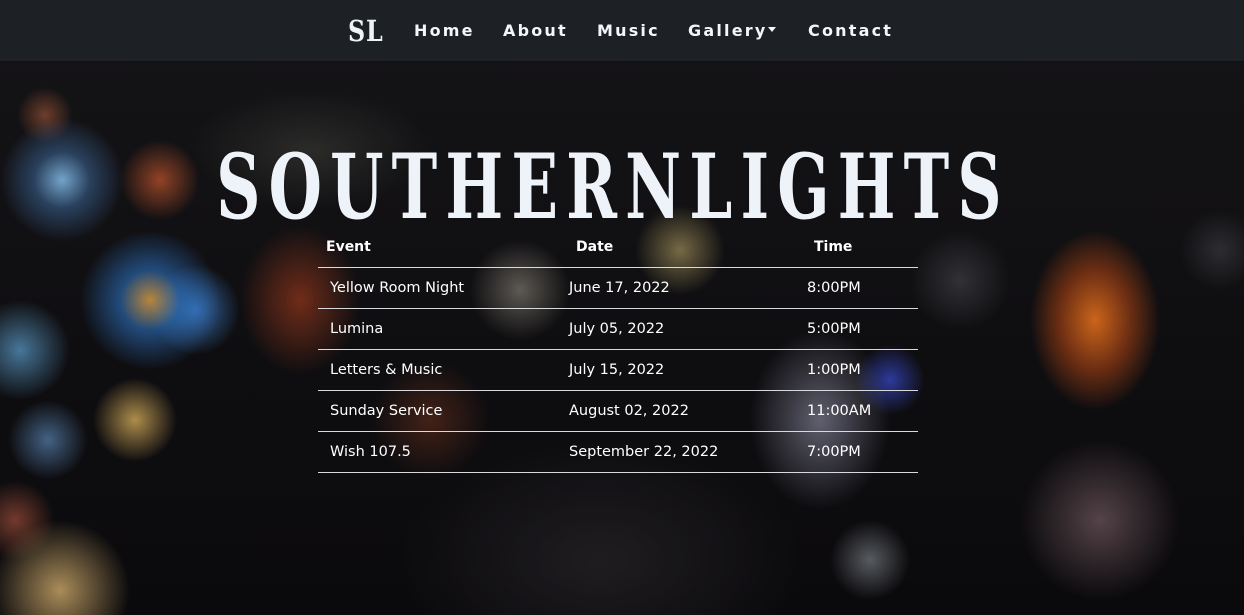 This screenshot has width=1244, height=615. What do you see at coordinates (862, 247) in the screenshot?
I see `header-time: Time` at bounding box center [862, 247].